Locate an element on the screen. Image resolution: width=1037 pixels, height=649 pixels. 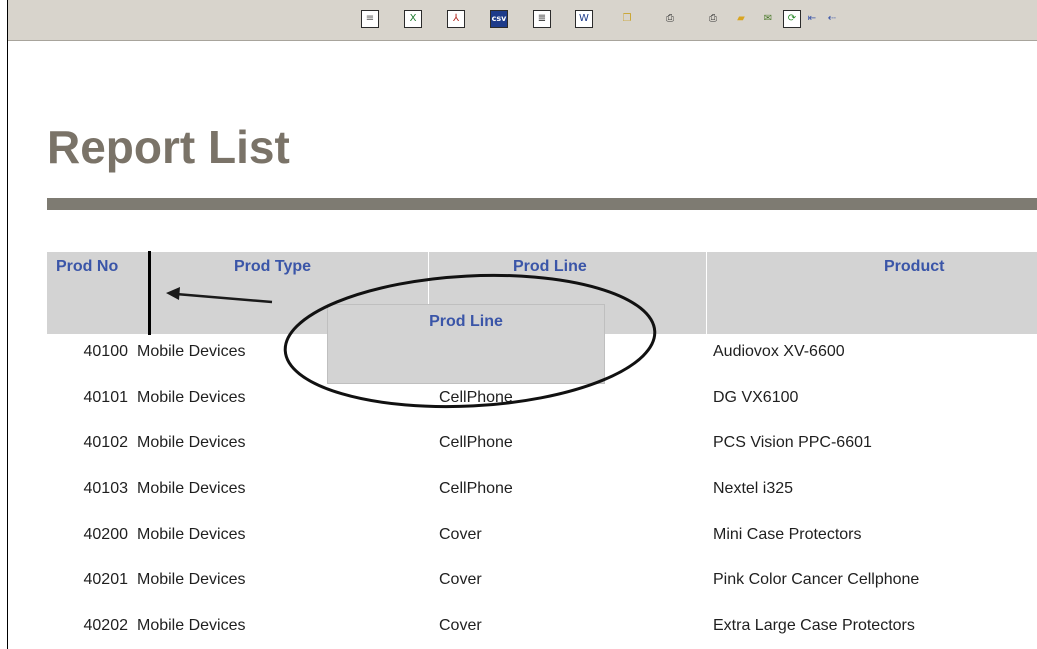
title-divider is located at coordinates (542, 204).